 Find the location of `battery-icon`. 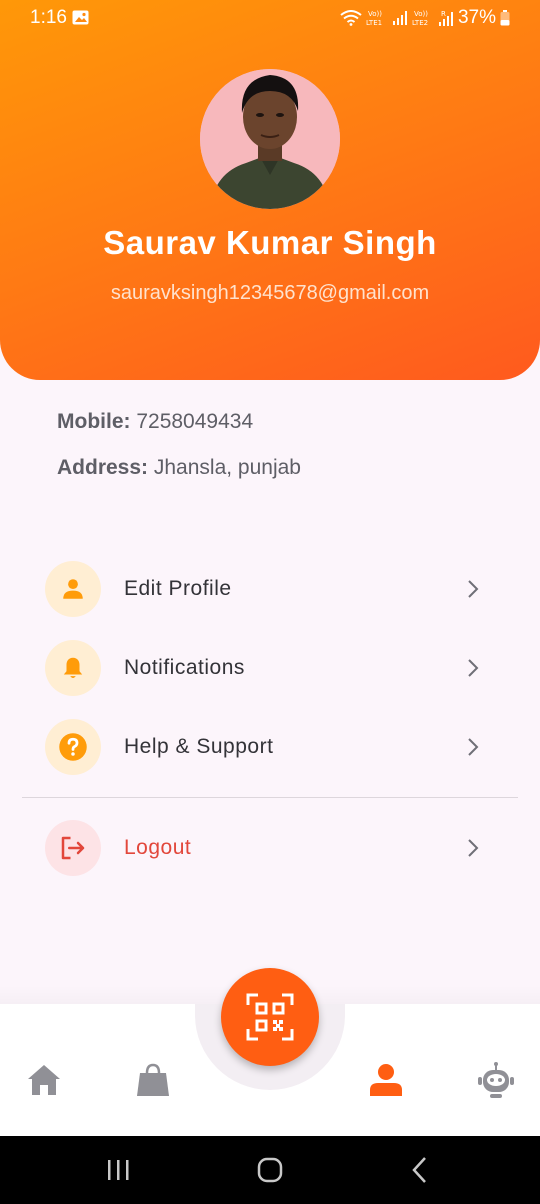

battery-icon is located at coordinates (505, 18).